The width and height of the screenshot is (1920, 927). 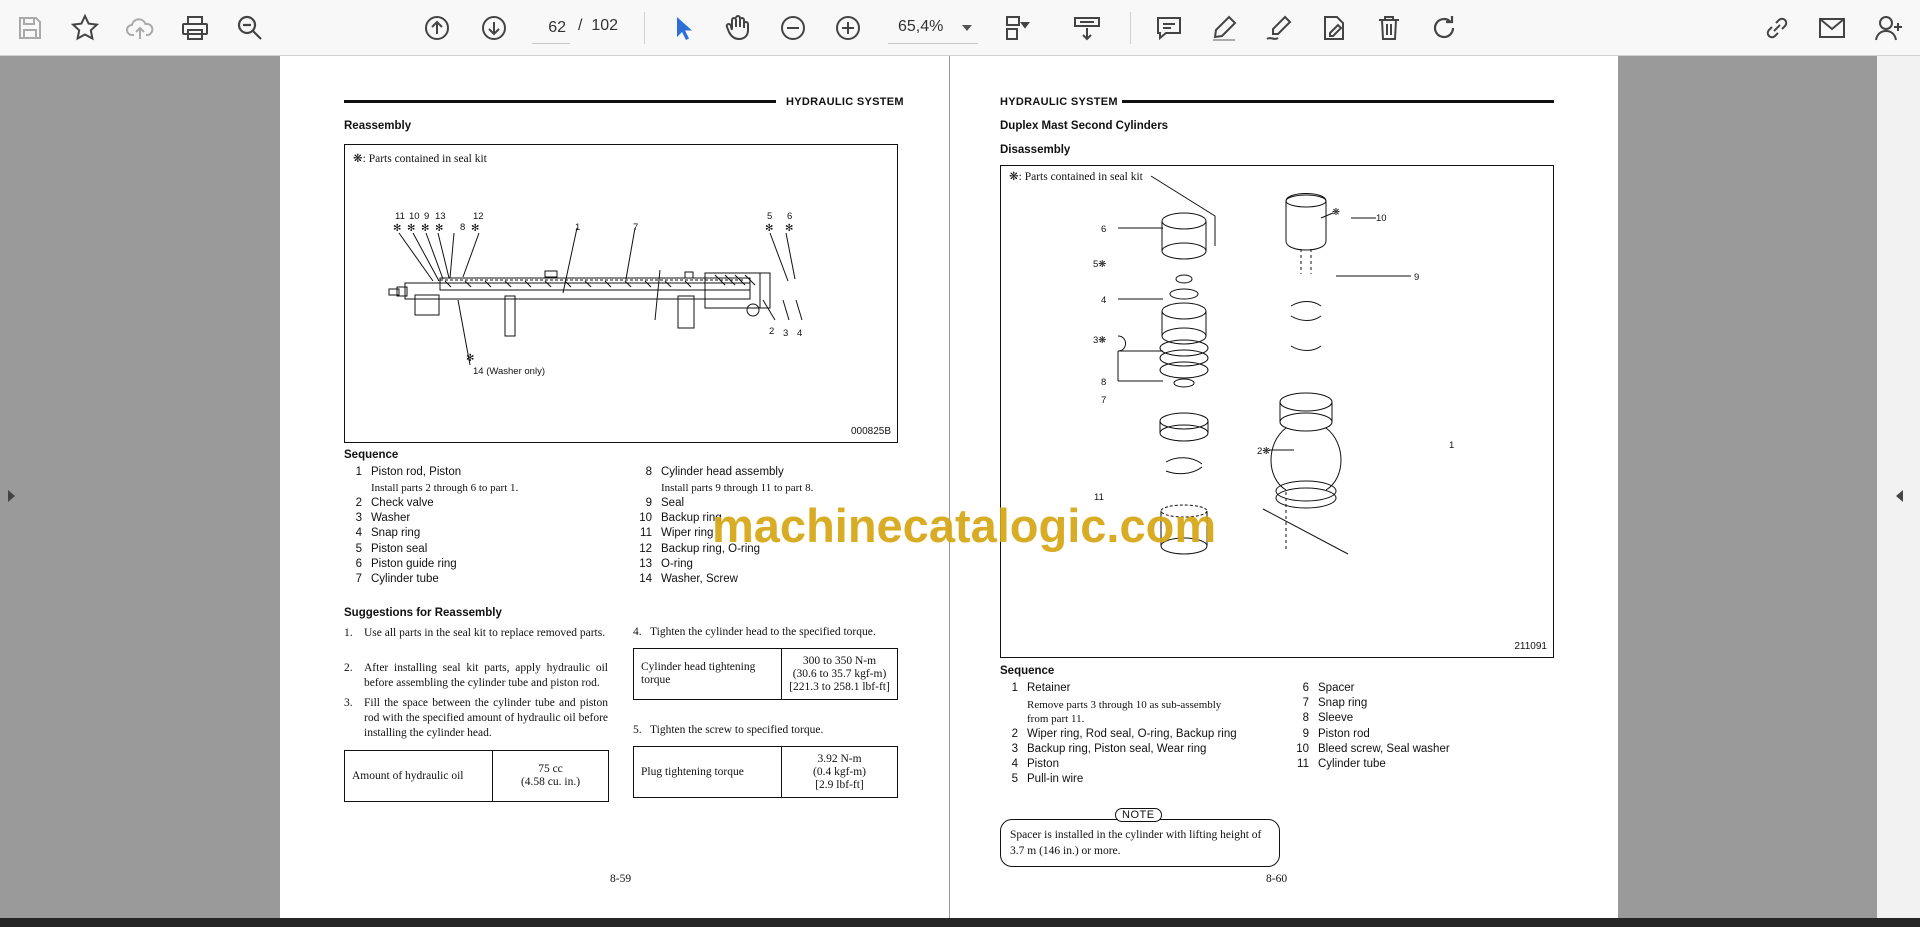 I want to click on section-title: Duplex Mast Second Cylinders, so click(x=1084, y=126).